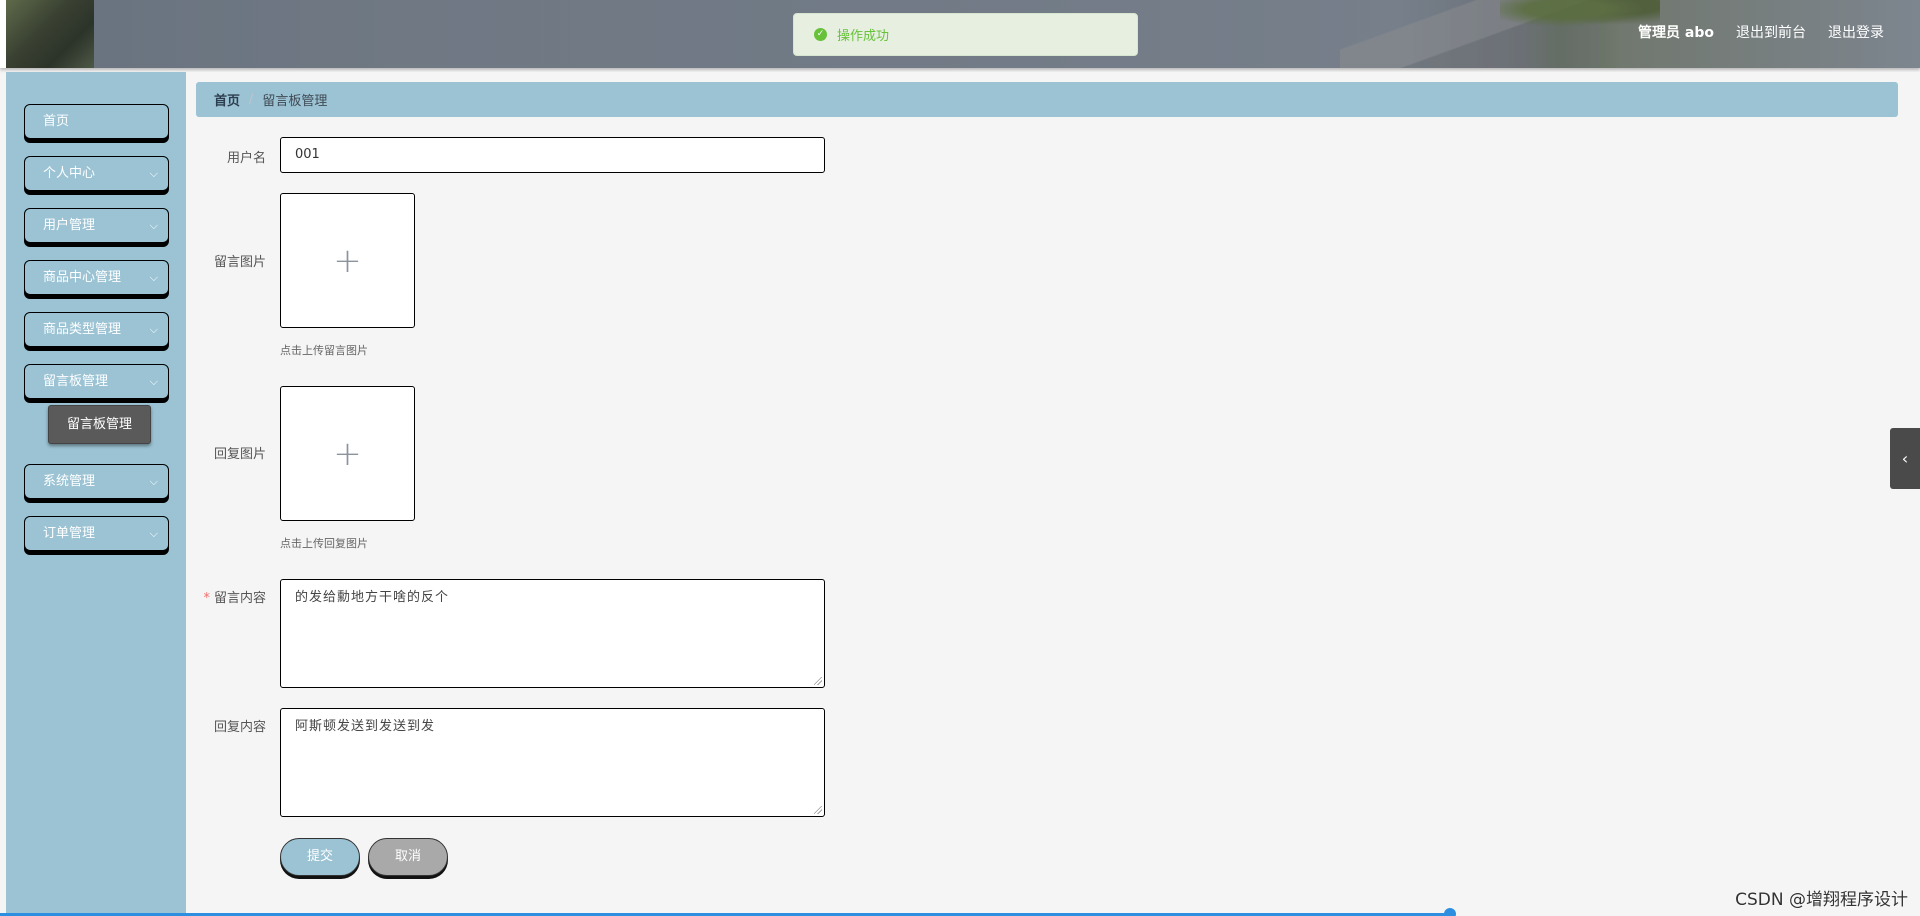 The image size is (1920, 916). I want to click on reply-content-textarea: 阿斯顿发送到发送到发, so click(552, 762).